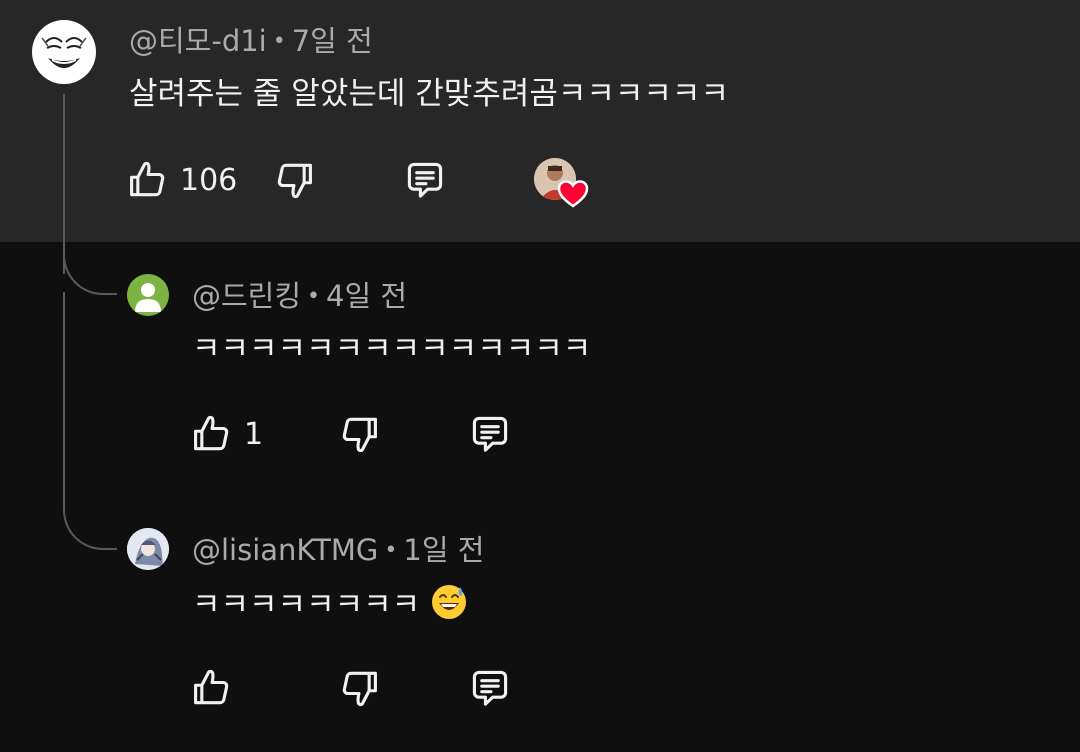 This screenshot has width=1080, height=752. I want to click on comment-text-row: ㅋㅋㅋㅋㅋㅋㅋㅋ, so click(330, 604).